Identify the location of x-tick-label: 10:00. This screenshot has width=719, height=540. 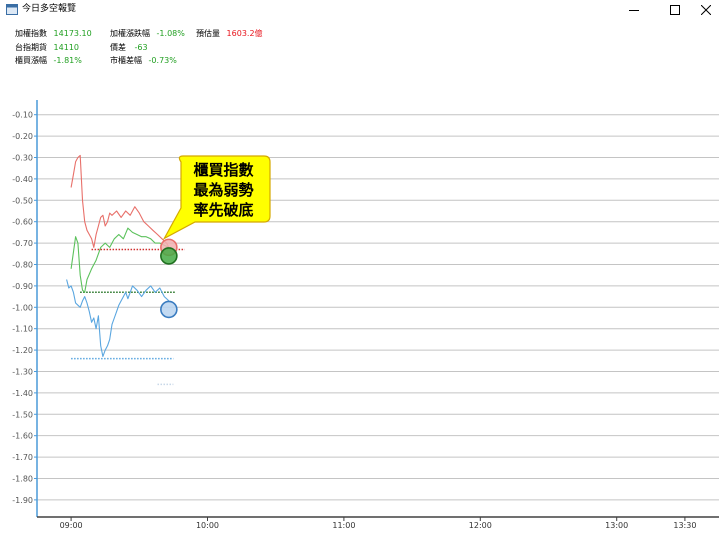
(207, 525).